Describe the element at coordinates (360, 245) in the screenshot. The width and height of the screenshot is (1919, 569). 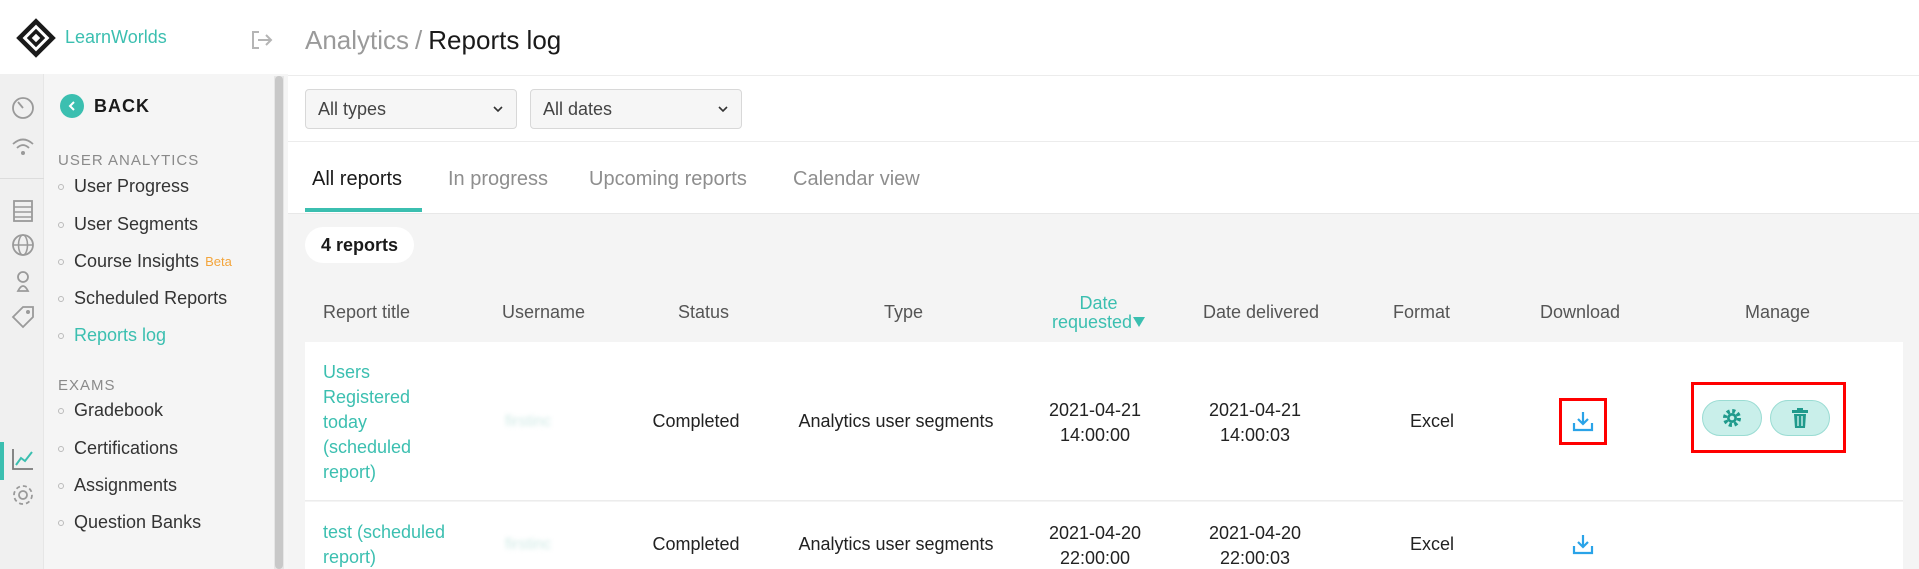
I see `report-count-badge: 4 reports` at that location.